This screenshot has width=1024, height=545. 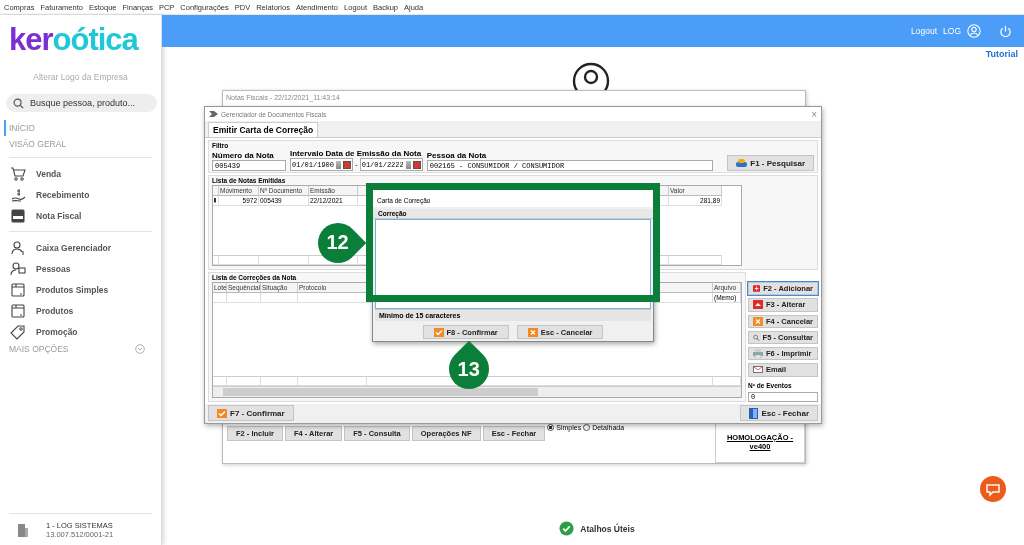 I want to click on row-indicator-icon, so click(x=216, y=201).